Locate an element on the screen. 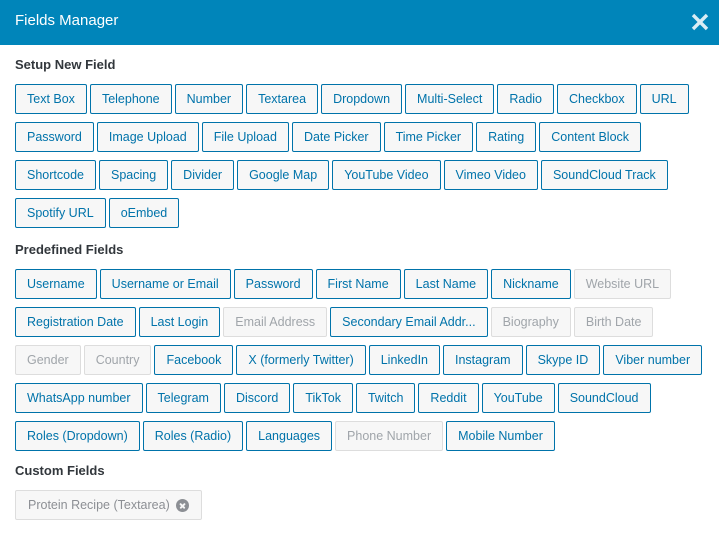 Image resolution: width=719 pixels, height=536 pixels. setup-field-divider-button: Divider is located at coordinates (203, 175).